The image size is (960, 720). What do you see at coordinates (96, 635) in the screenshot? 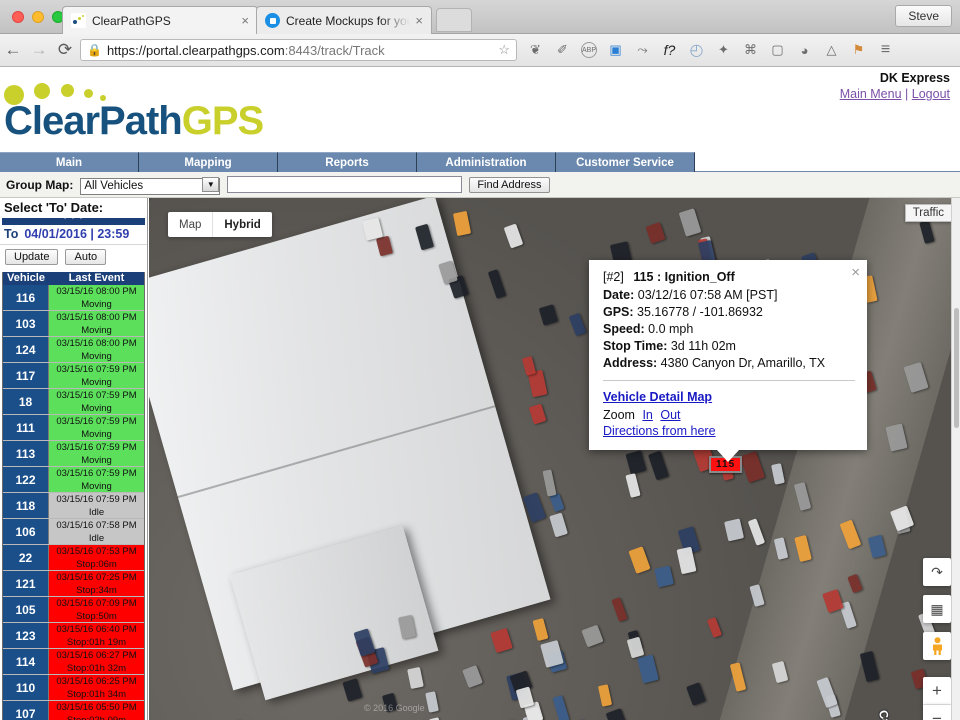
I see `vehicle-last-event: 03/15/16 06:40 PM Stop:01h 19m` at bounding box center [96, 635].